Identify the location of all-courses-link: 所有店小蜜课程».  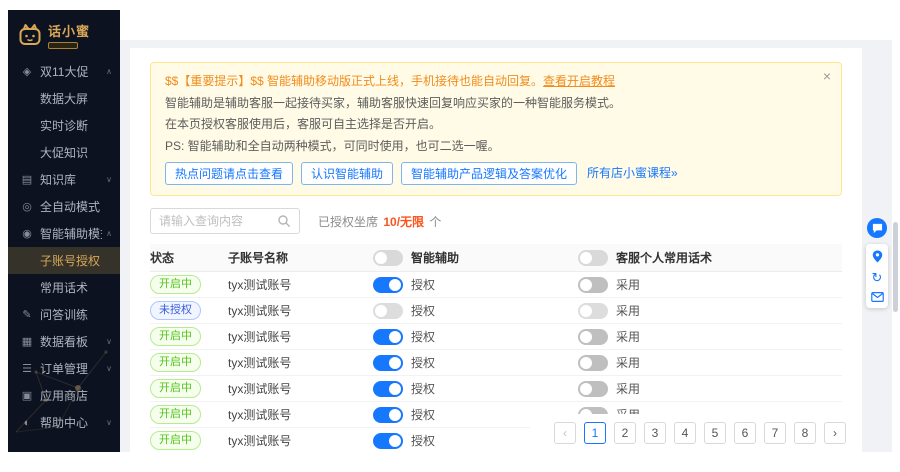
(632, 174).